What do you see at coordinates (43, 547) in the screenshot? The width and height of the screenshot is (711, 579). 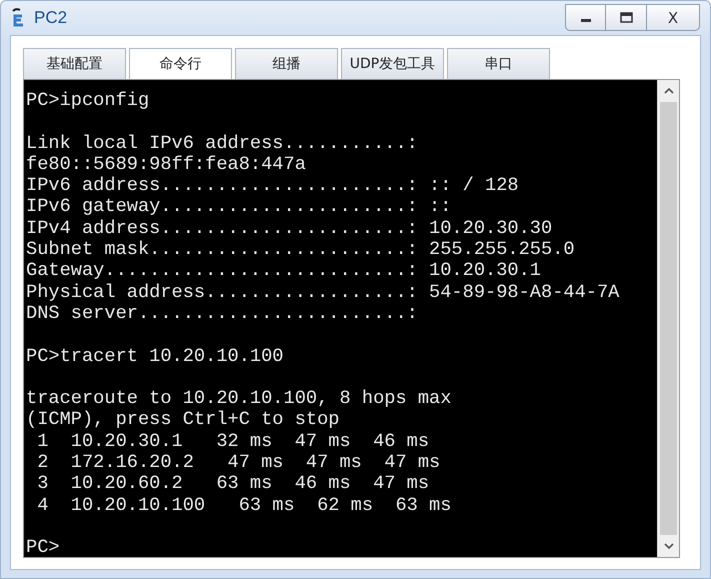 I see `terminal-line: PC>` at bounding box center [43, 547].